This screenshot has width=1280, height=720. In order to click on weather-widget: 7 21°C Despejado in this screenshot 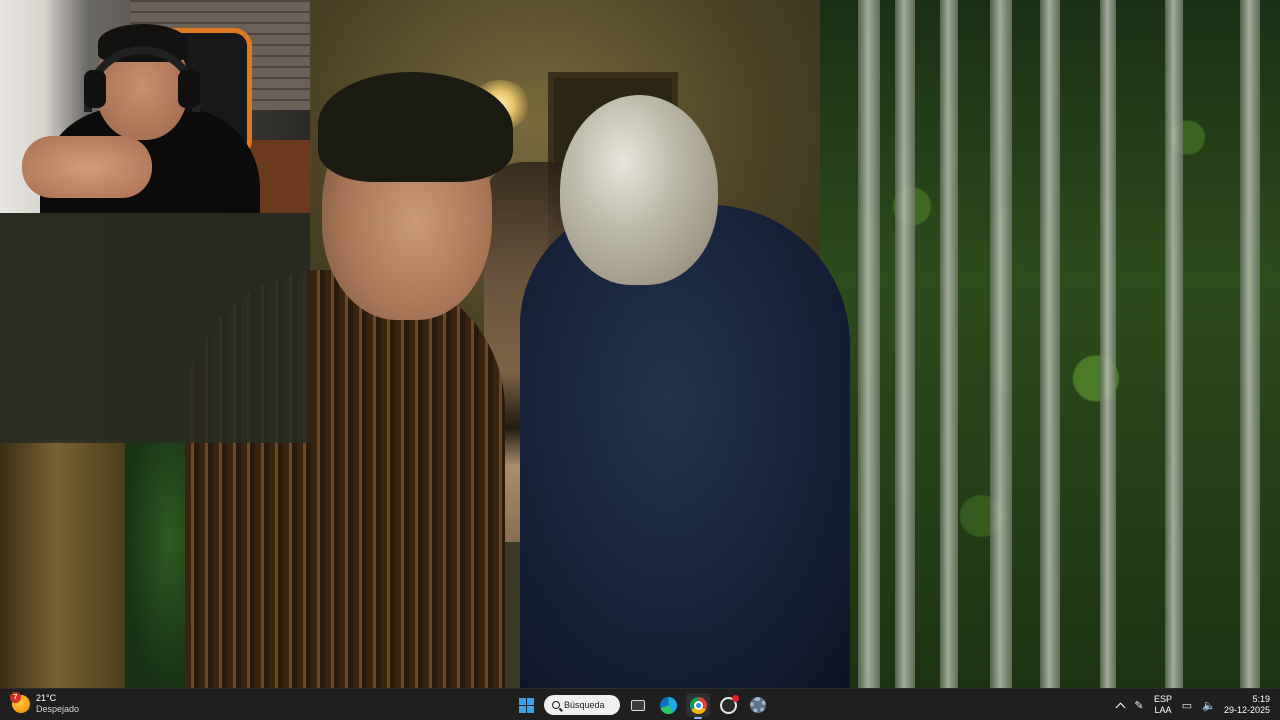, I will do `click(44, 703)`.